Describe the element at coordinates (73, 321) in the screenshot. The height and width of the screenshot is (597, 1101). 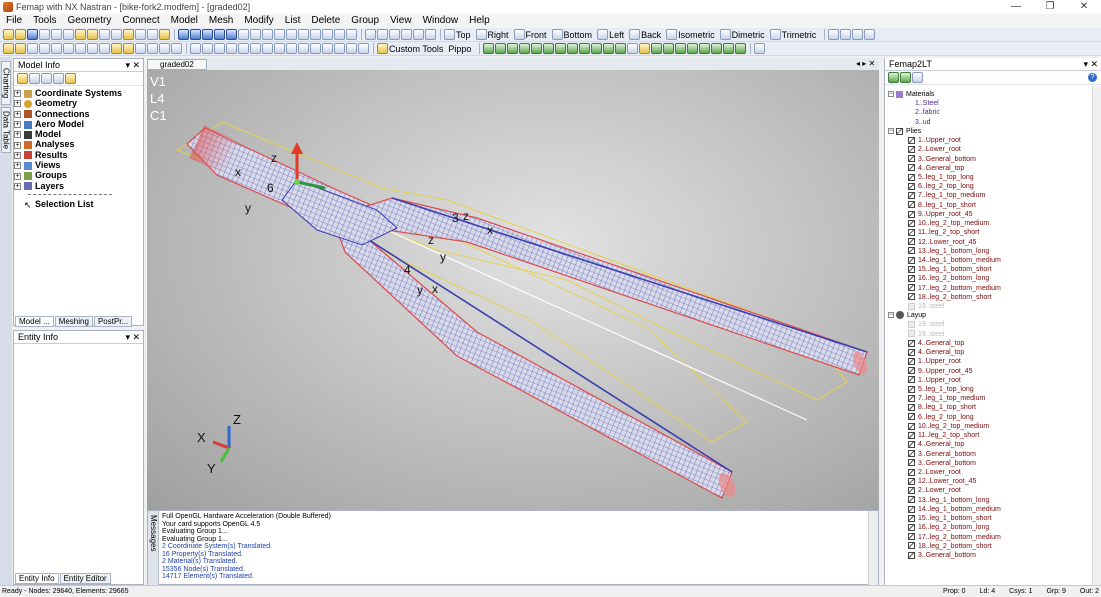
I see `tab-meshing: Meshing` at that location.